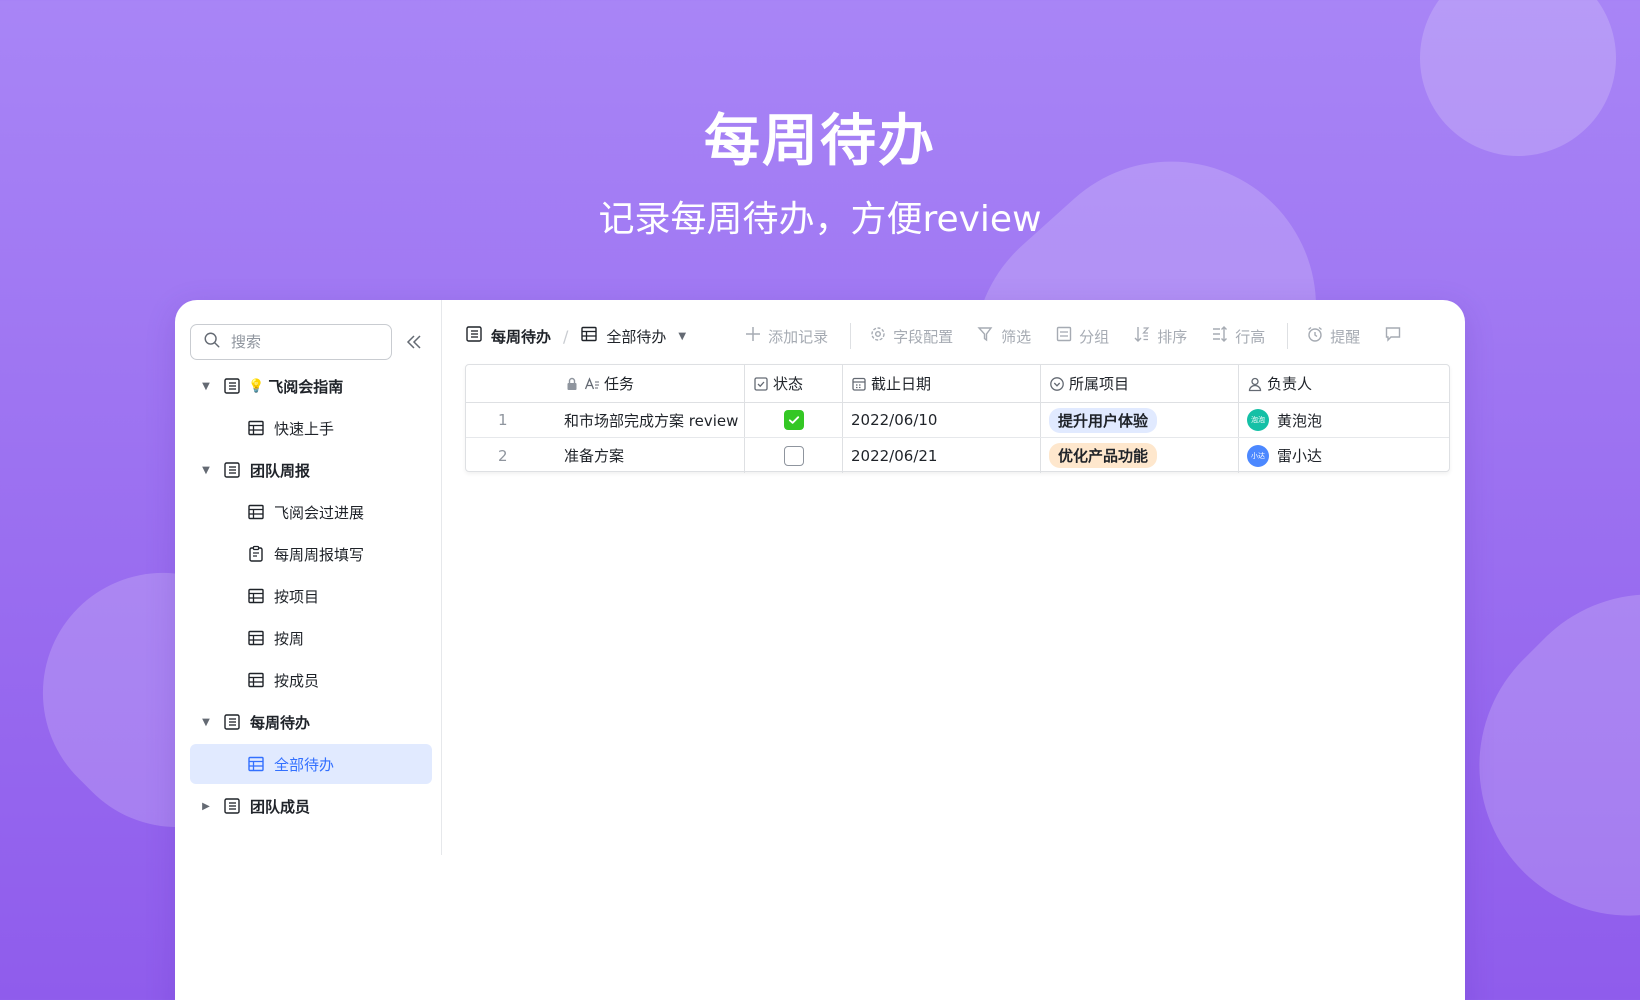 The image size is (1640, 1000). I want to click on owner-name: 黄泡泡, so click(1300, 420).